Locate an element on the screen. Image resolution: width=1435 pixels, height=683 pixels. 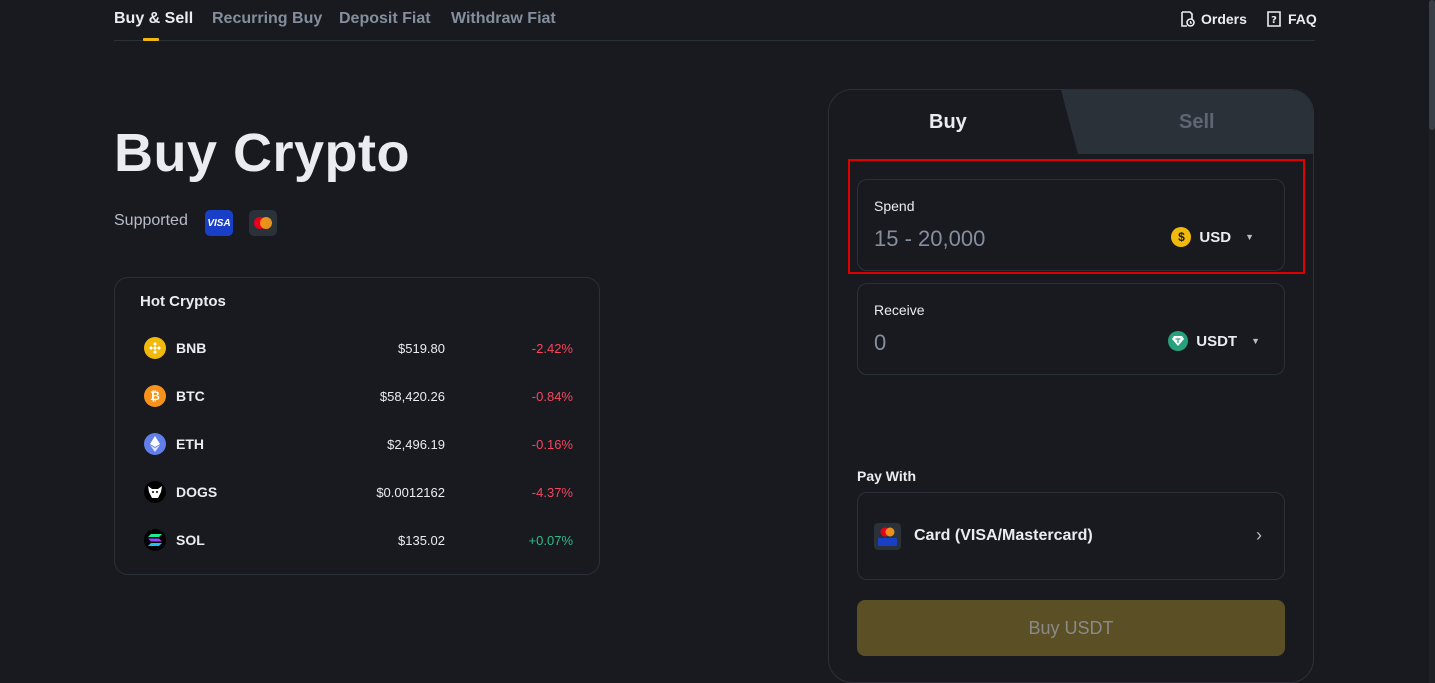
receive-field: Receive USDT ▼ is located at coordinates (1071, 329).